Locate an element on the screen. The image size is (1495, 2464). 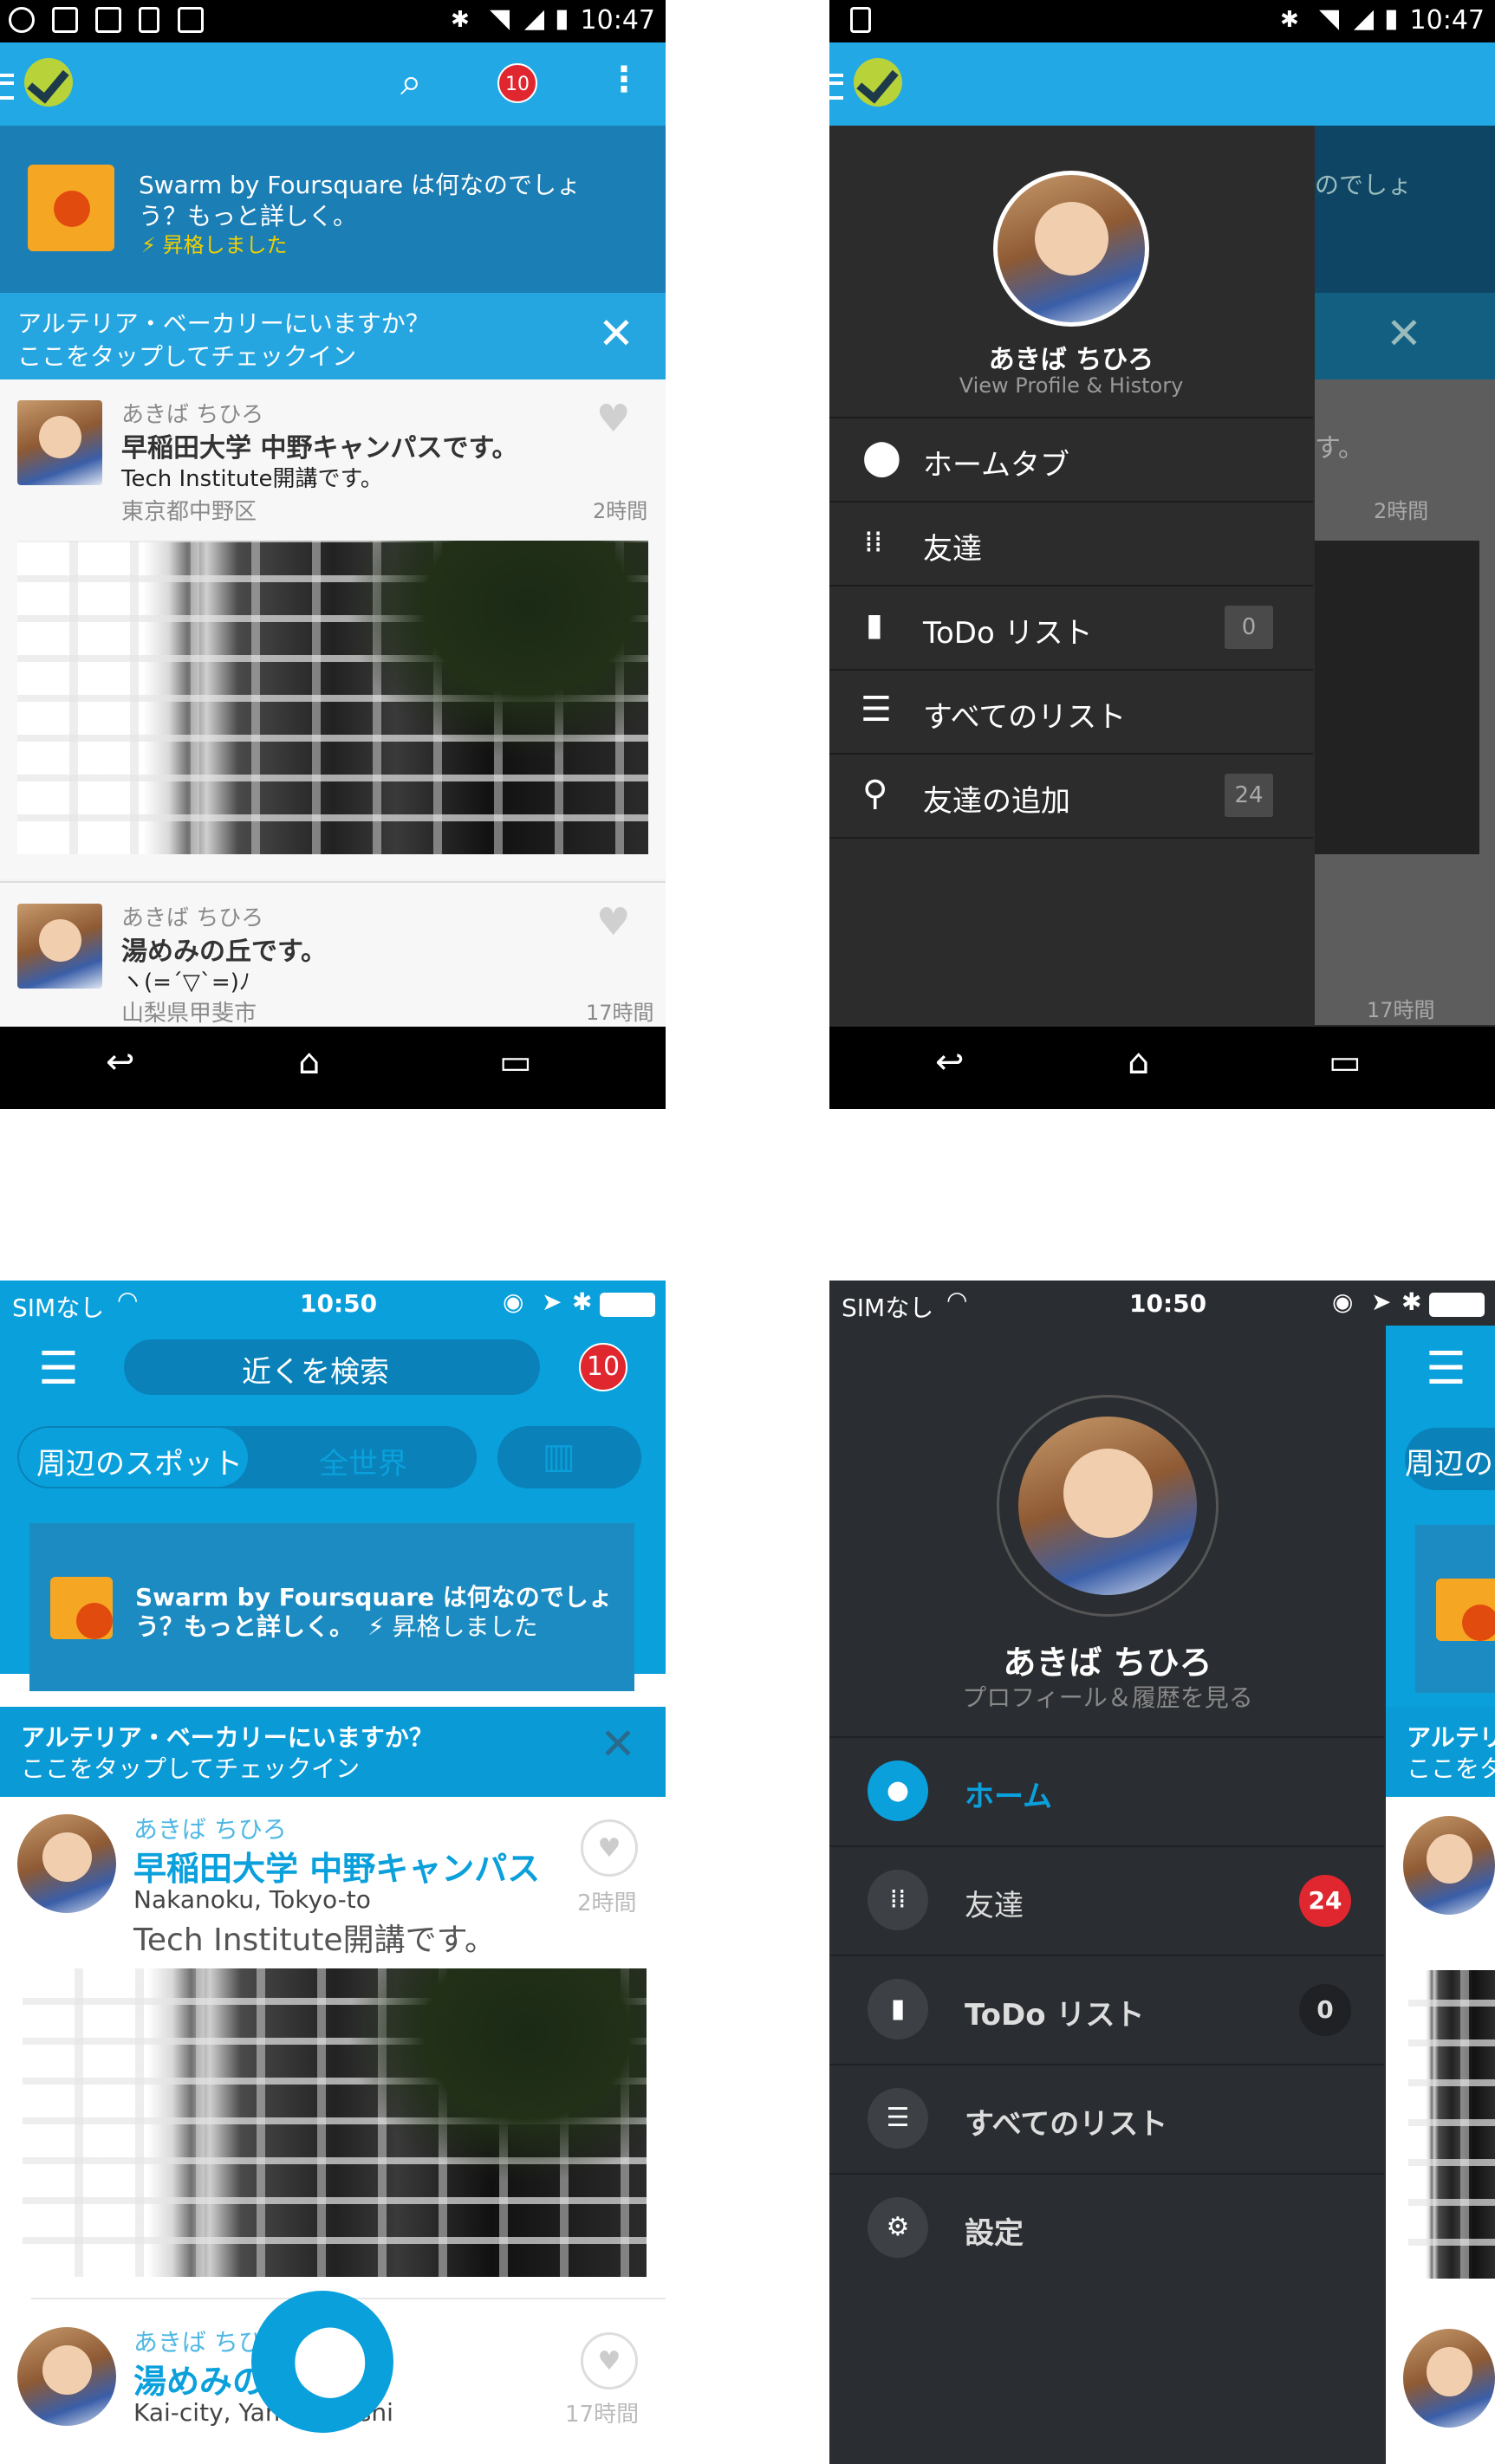
feed-place: 湯めみの is located at coordinates (199, 2379).